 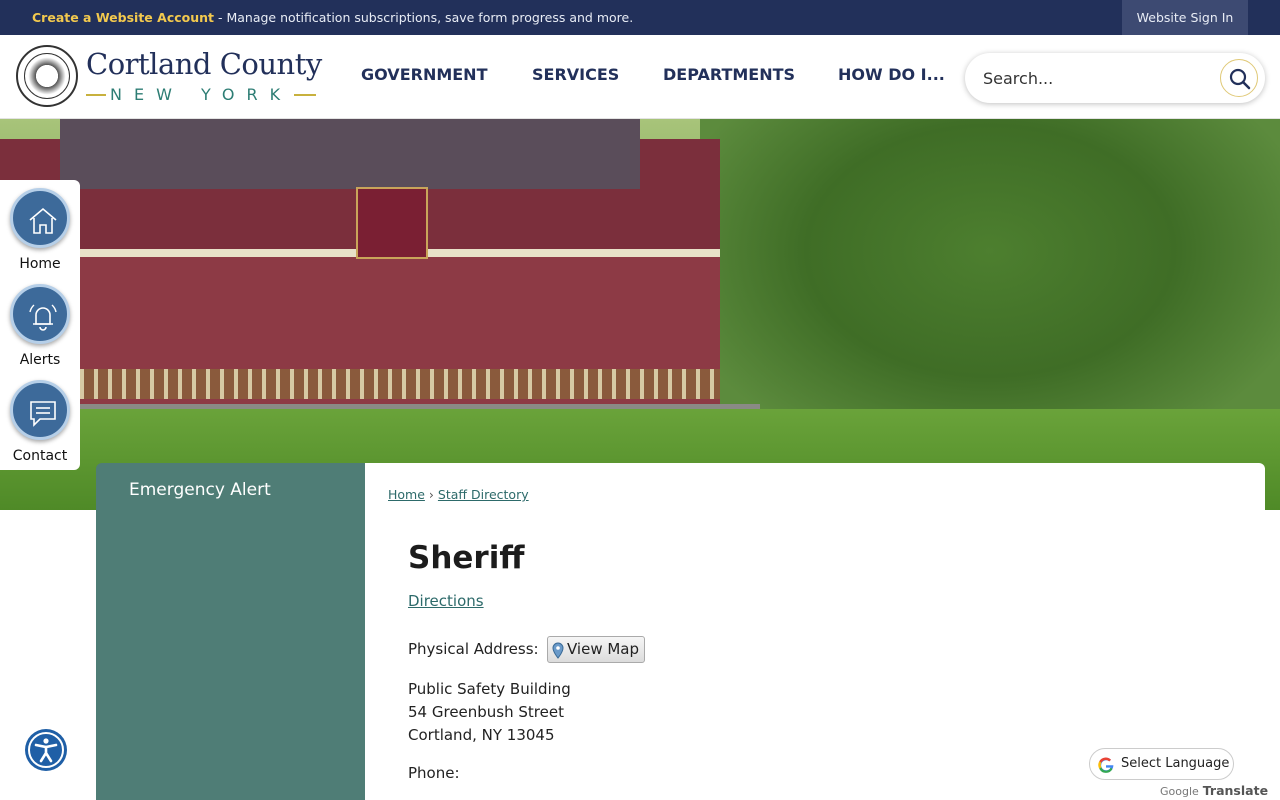 I want to click on accessibility-icon, so click(x=46, y=750).